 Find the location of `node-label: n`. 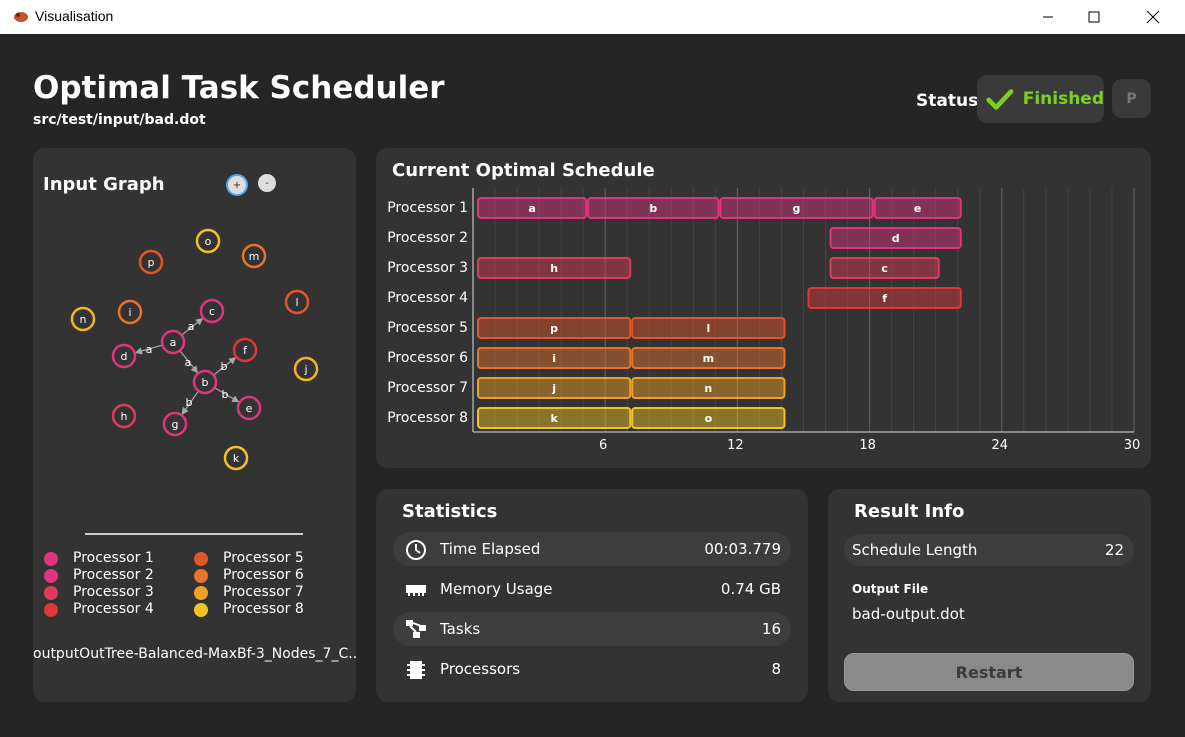

node-label: n is located at coordinates (83, 319).